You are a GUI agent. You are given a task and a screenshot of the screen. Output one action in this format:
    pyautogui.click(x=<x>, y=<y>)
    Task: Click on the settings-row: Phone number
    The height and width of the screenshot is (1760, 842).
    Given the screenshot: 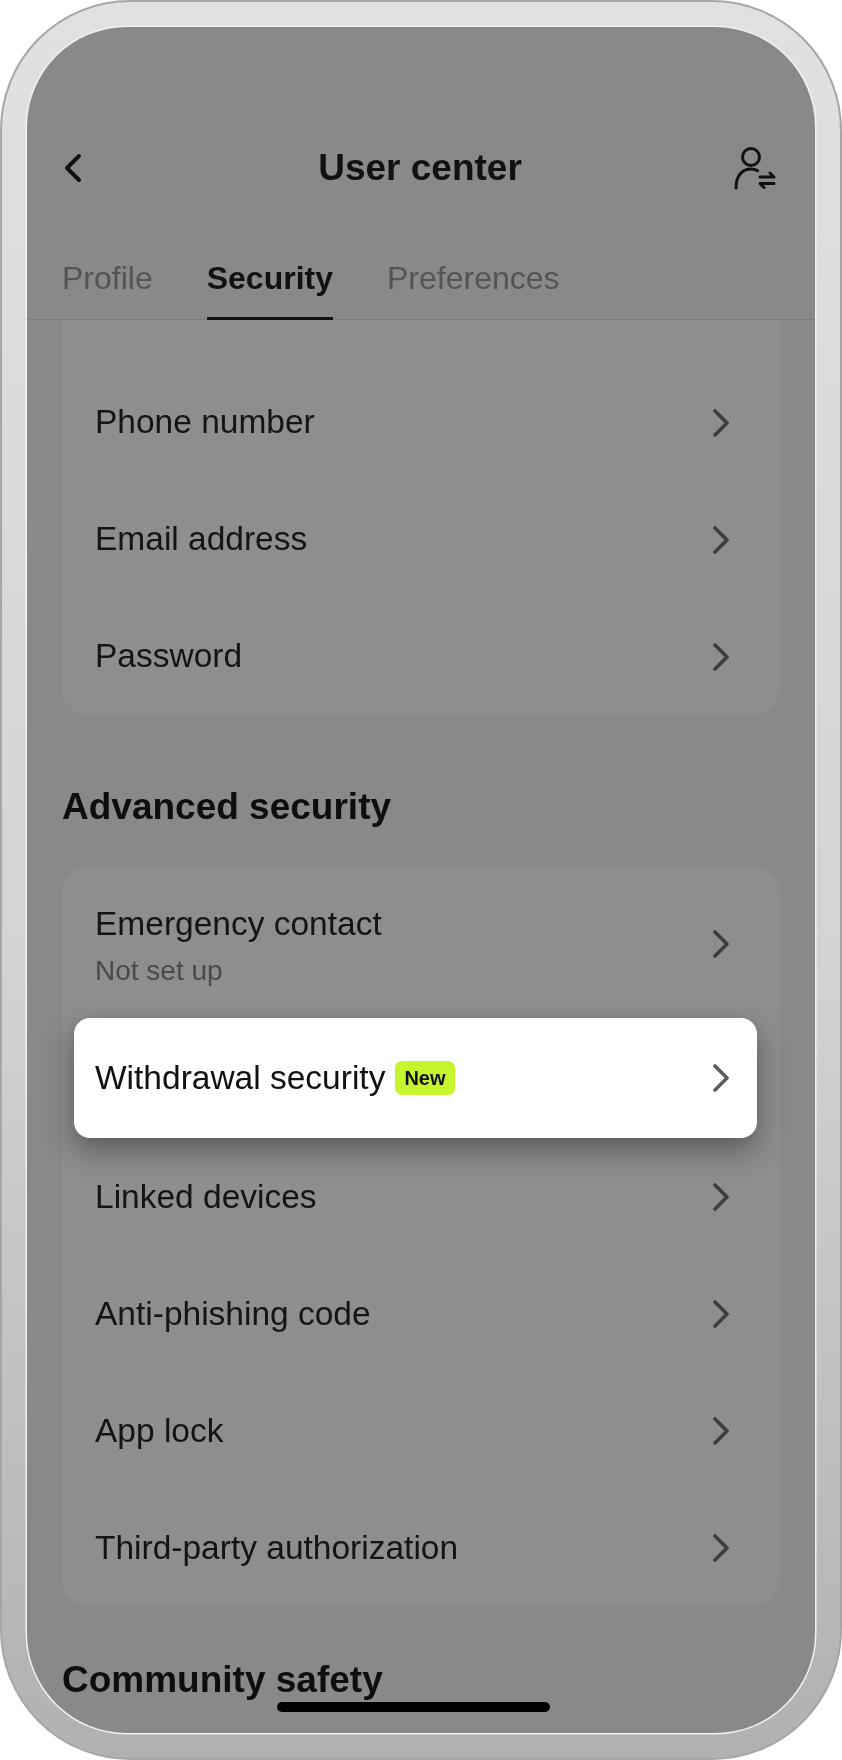 What is the action you would take?
    pyautogui.click(x=421, y=422)
    